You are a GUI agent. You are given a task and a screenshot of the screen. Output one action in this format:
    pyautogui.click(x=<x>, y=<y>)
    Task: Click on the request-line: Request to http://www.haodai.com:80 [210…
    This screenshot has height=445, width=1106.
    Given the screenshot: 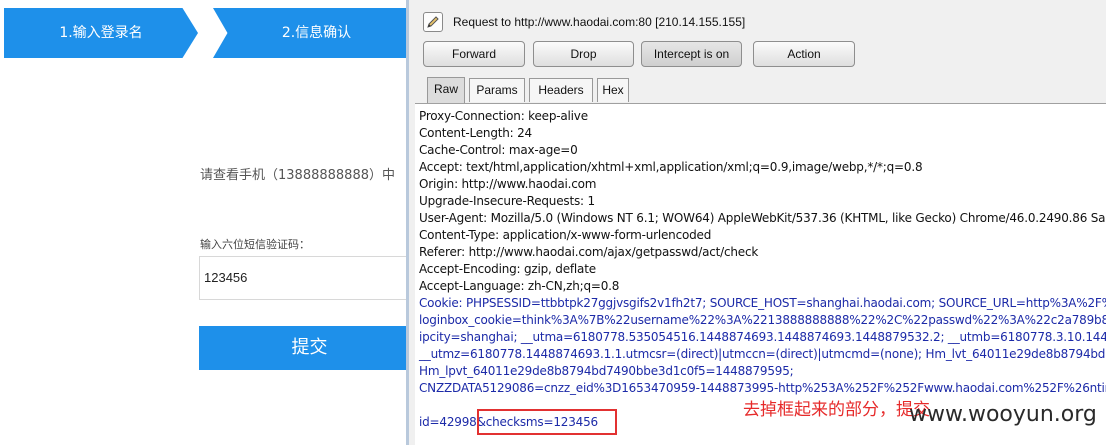 What is the action you would take?
    pyautogui.click(x=584, y=22)
    